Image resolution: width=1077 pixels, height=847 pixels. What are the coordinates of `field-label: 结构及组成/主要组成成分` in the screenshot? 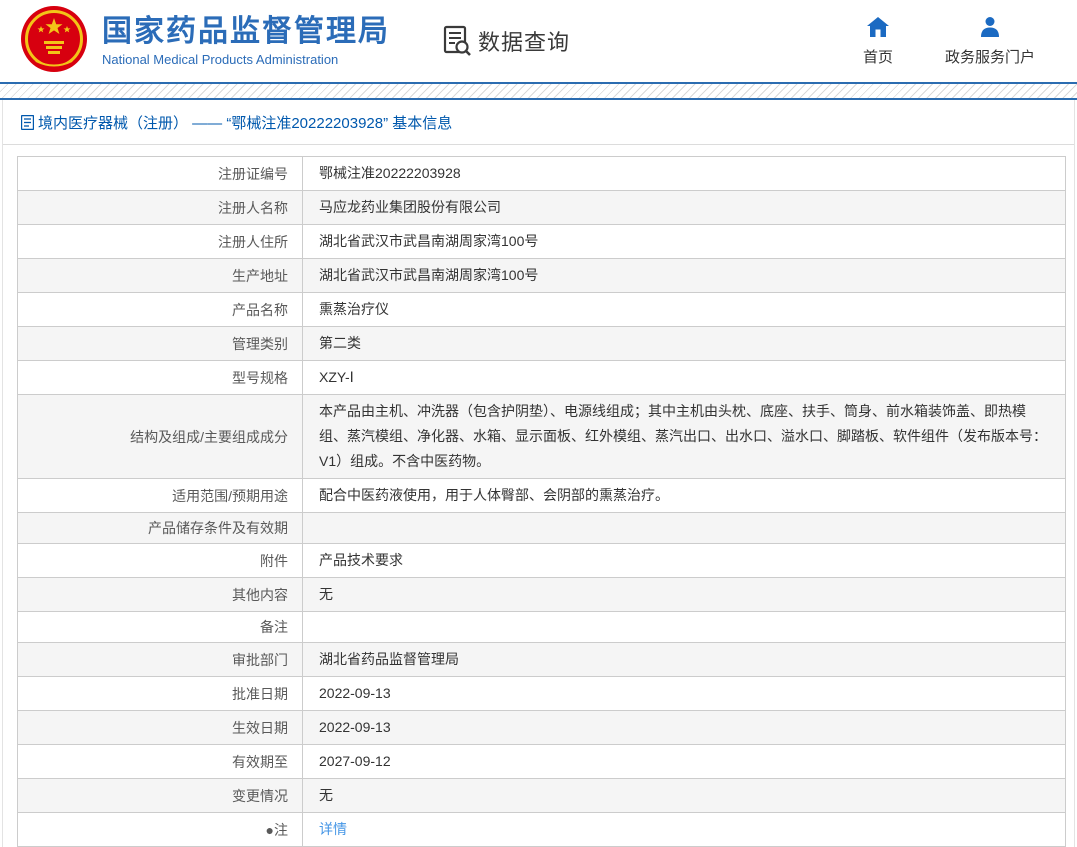 It's located at (160, 436).